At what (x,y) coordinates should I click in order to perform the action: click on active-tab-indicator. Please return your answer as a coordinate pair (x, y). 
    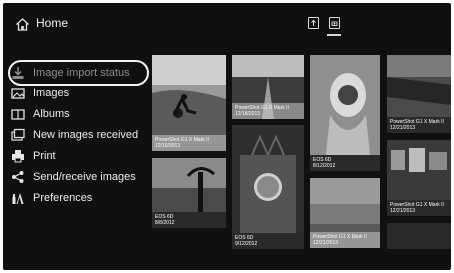
    Looking at the image, I should click on (334, 35).